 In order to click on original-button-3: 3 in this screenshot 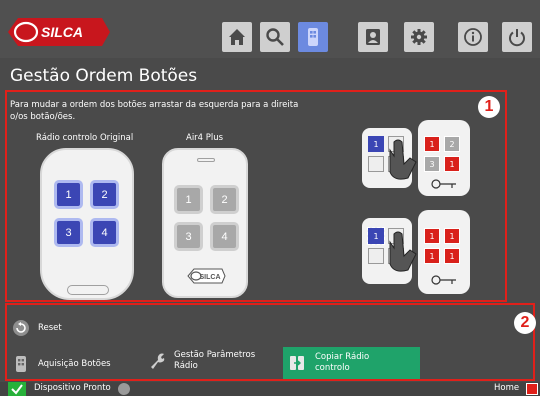, I will do `click(68, 232)`.